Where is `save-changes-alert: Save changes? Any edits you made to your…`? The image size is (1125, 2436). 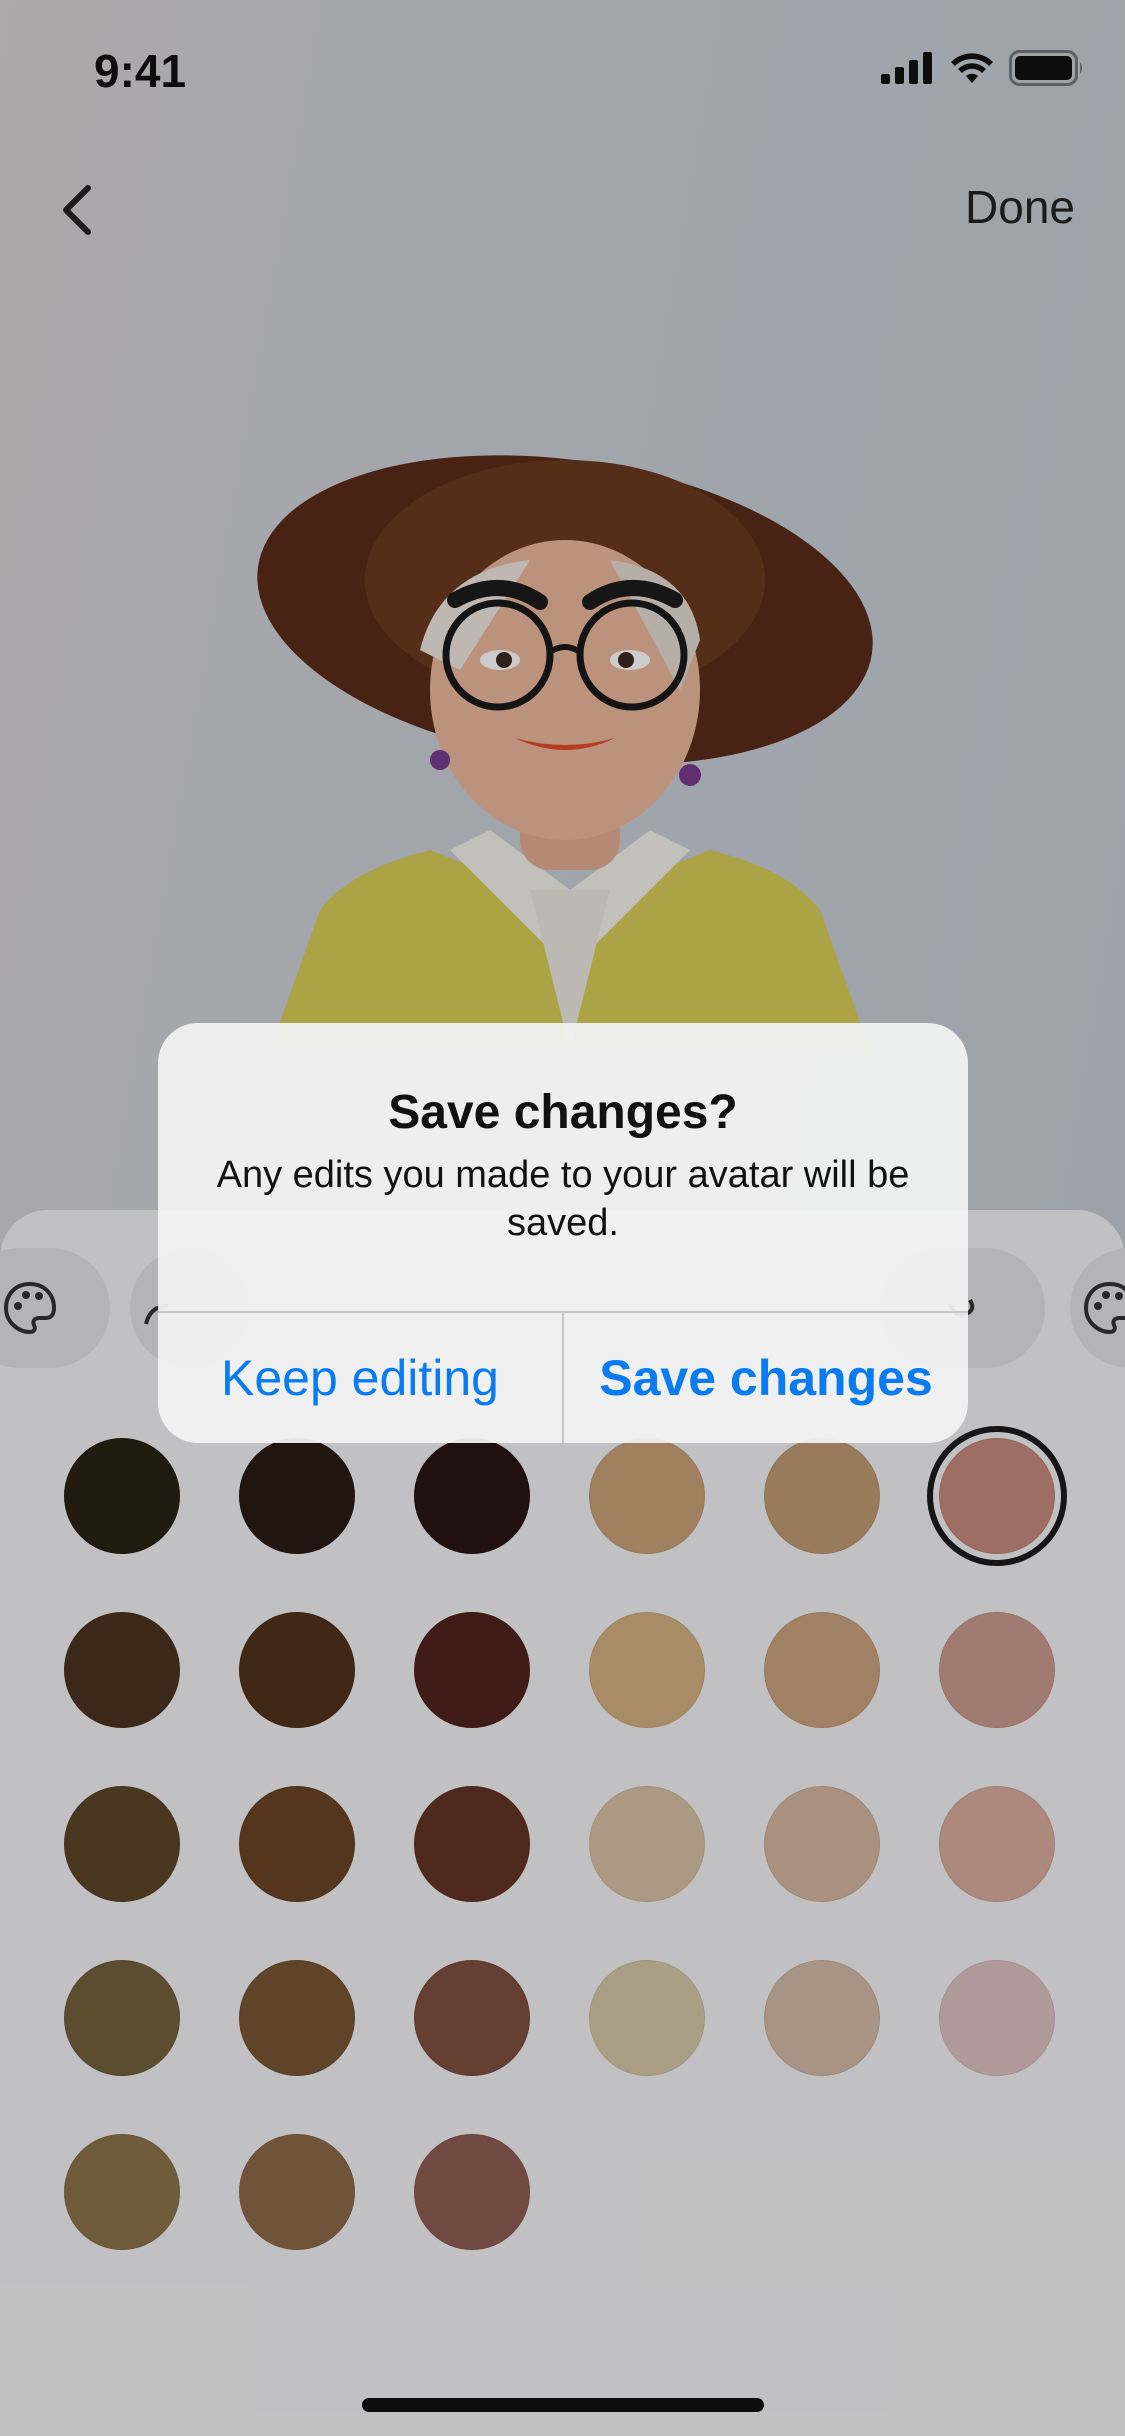
save-changes-alert: Save changes? Any edits you made to your… is located at coordinates (563, 1233).